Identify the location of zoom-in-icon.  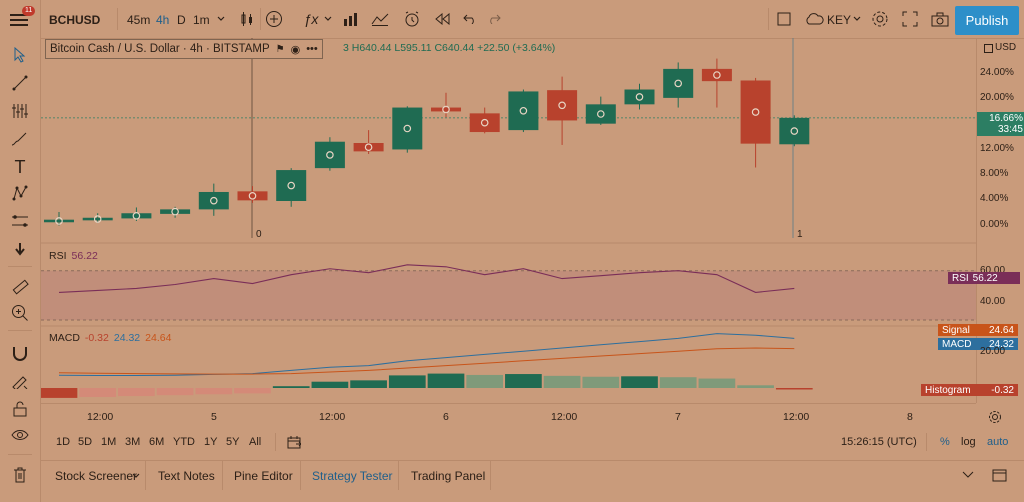
(20, 313).